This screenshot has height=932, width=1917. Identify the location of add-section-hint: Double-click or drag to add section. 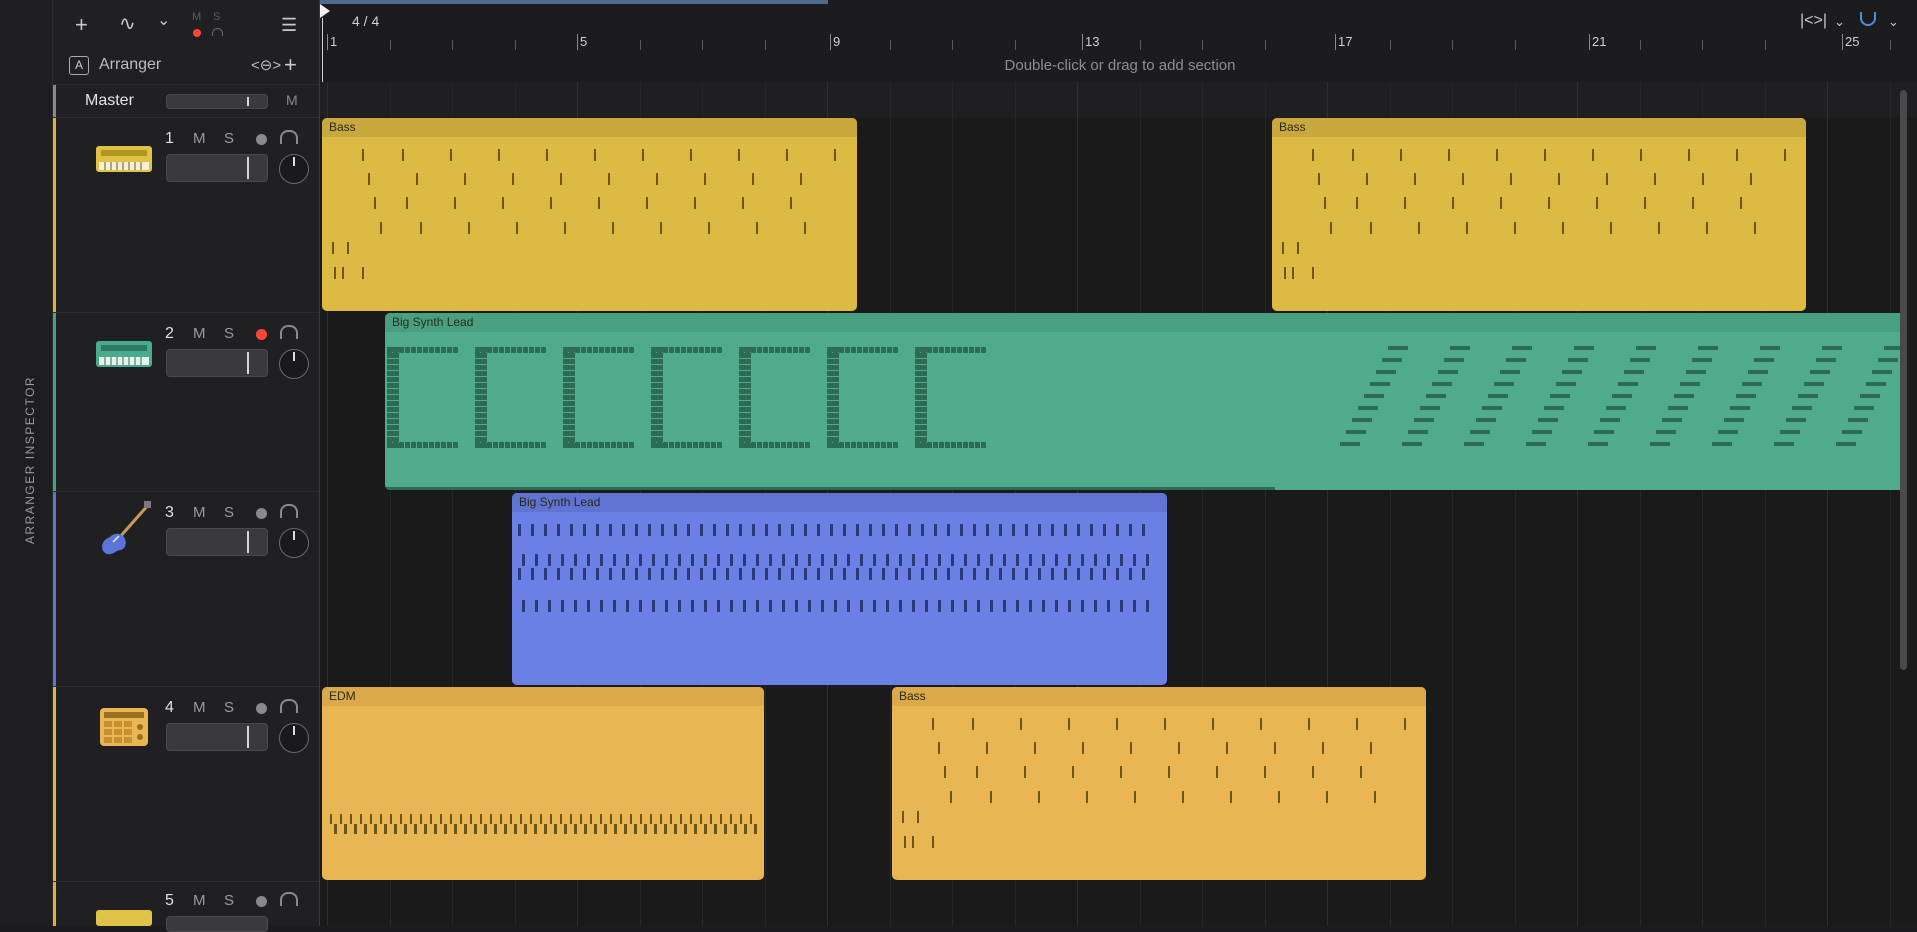
(1120, 65).